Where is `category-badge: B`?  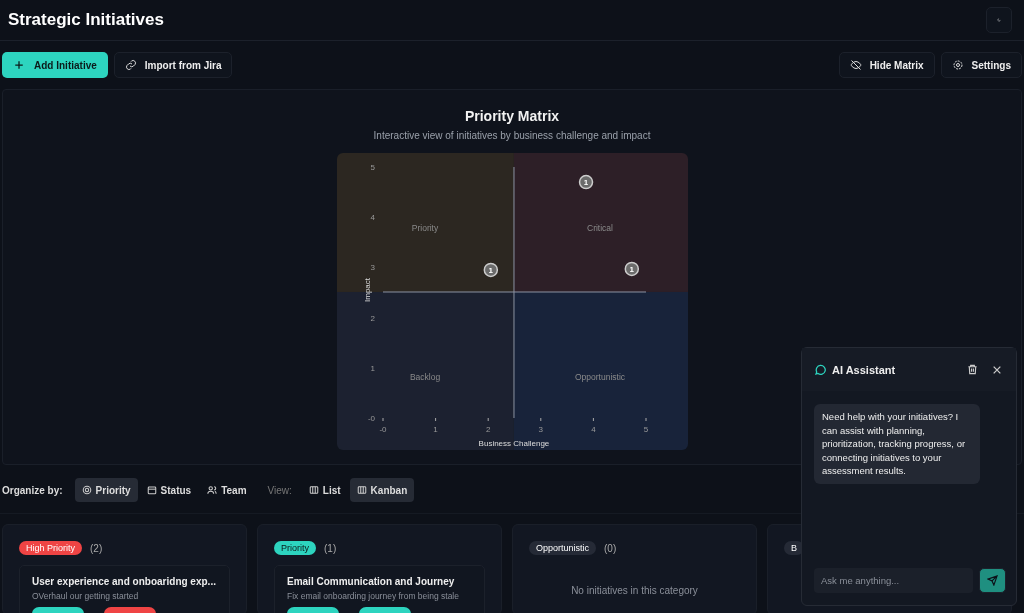 category-badge: B is located at coordinates (794, 548).